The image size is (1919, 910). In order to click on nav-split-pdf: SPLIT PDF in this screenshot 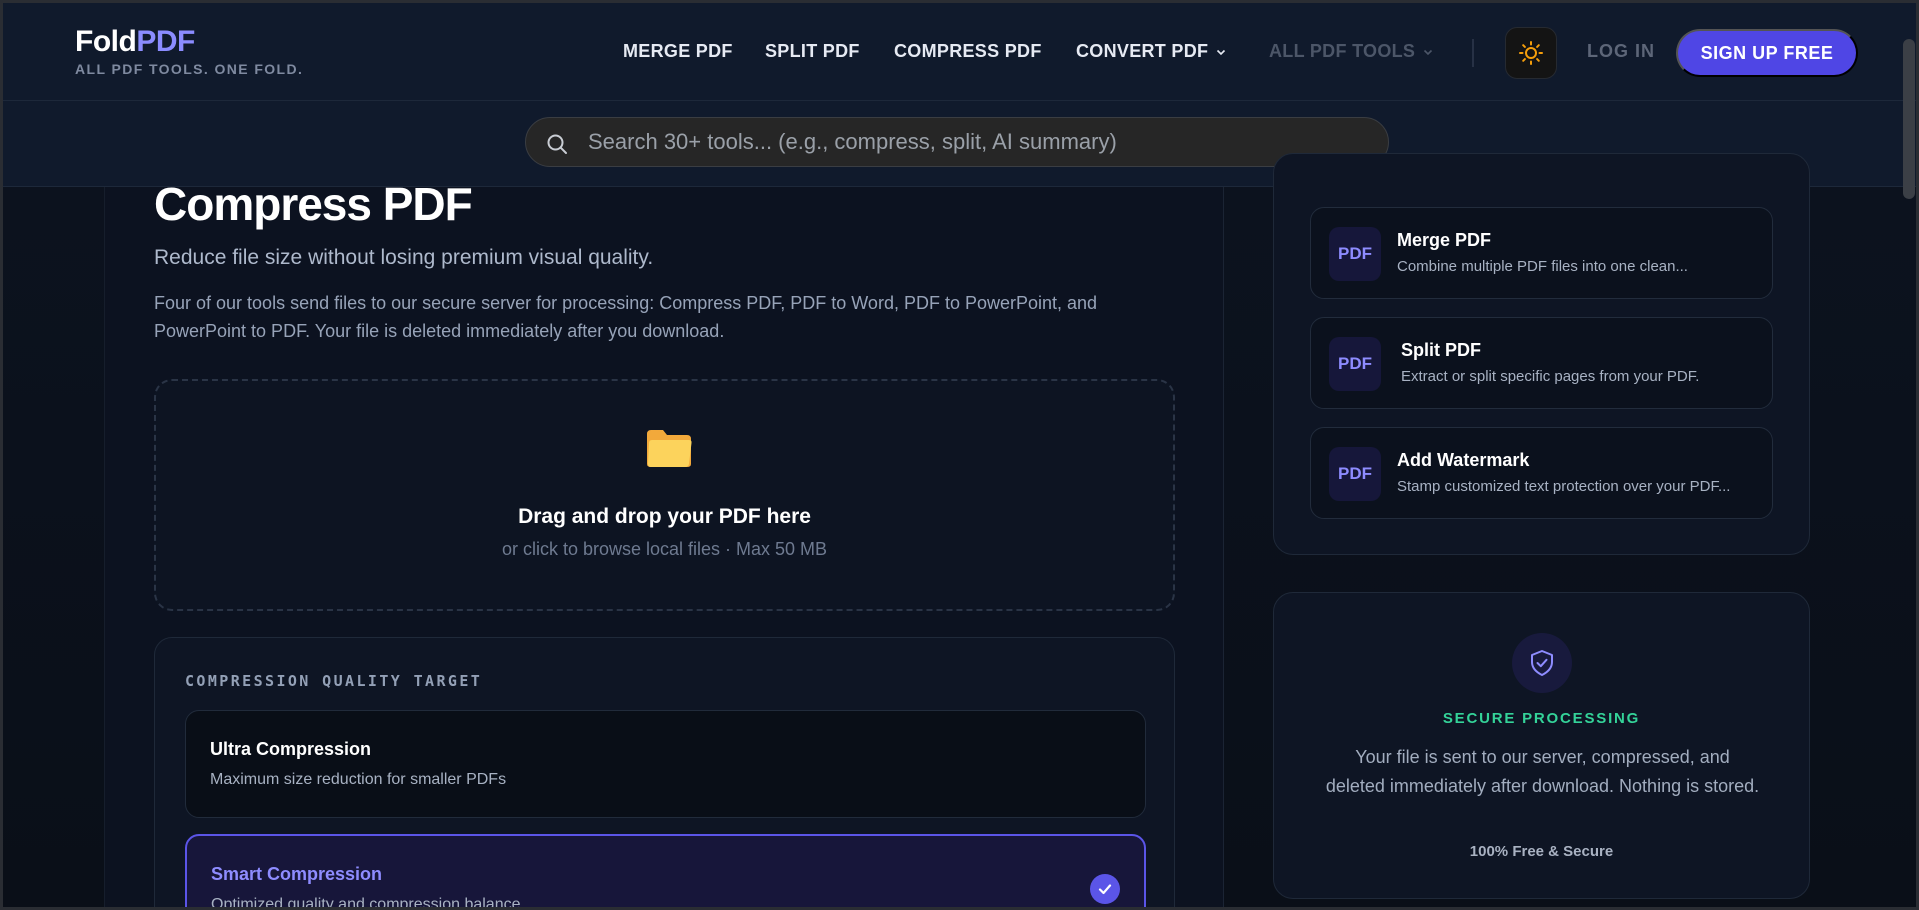, I will do `click(812, 51)`.